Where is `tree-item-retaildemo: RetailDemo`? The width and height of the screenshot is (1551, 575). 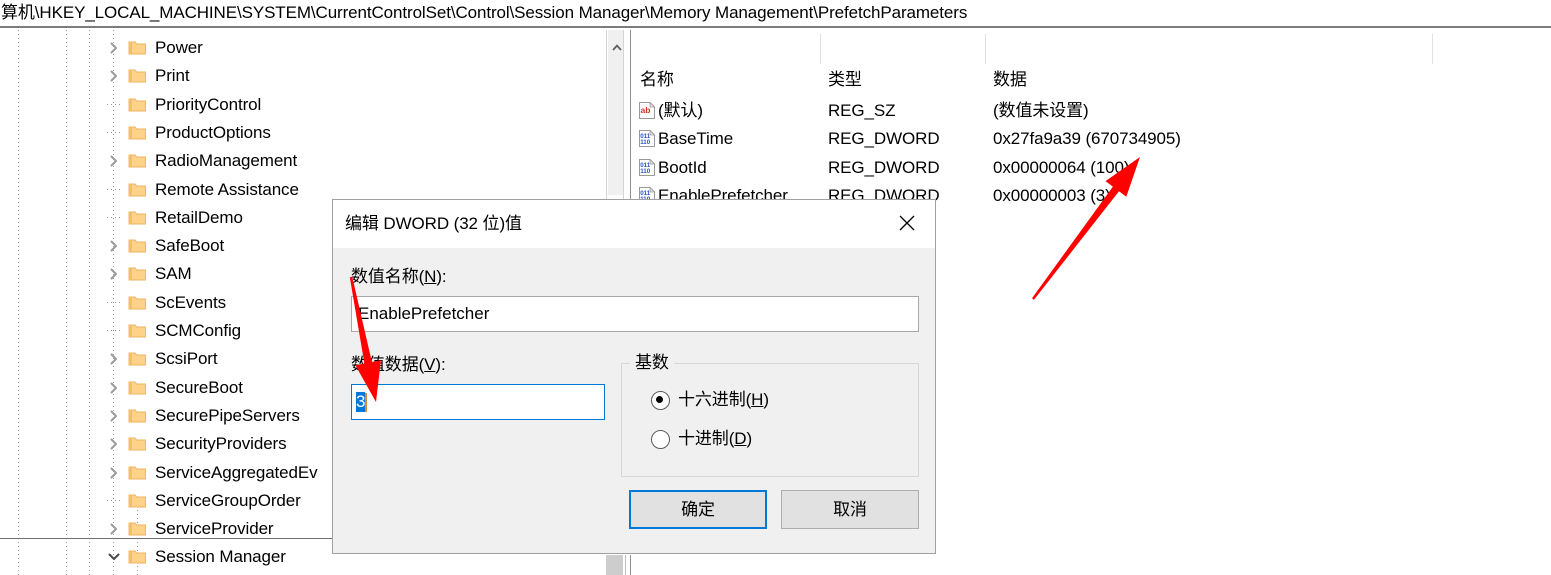
tree-item-retaildemo: RetailDemo is located at coordinates (173, 218).